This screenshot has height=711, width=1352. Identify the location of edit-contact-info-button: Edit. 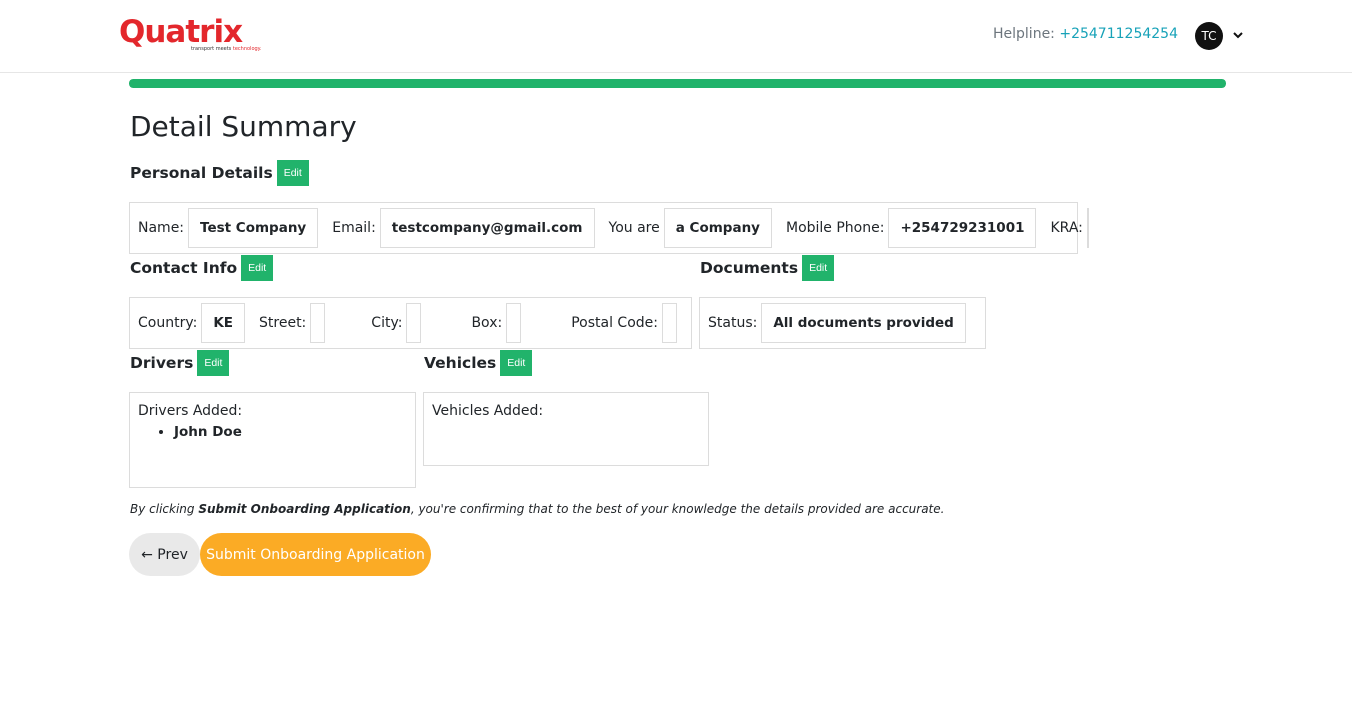
(257, 268).